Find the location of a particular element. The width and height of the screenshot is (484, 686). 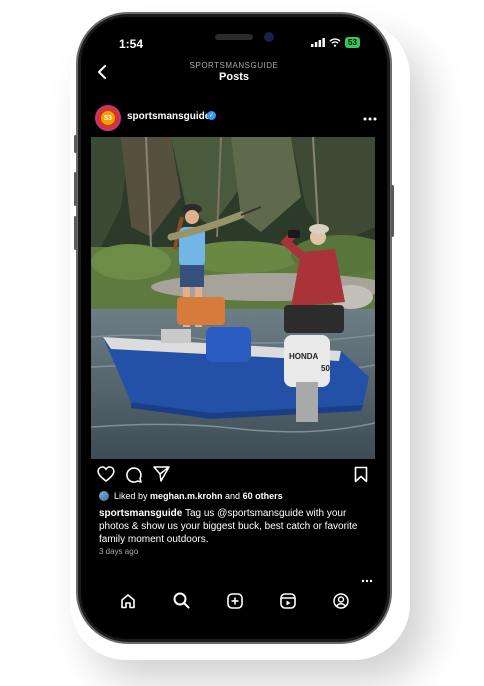

home-icon is located at coordinates (127, 600).